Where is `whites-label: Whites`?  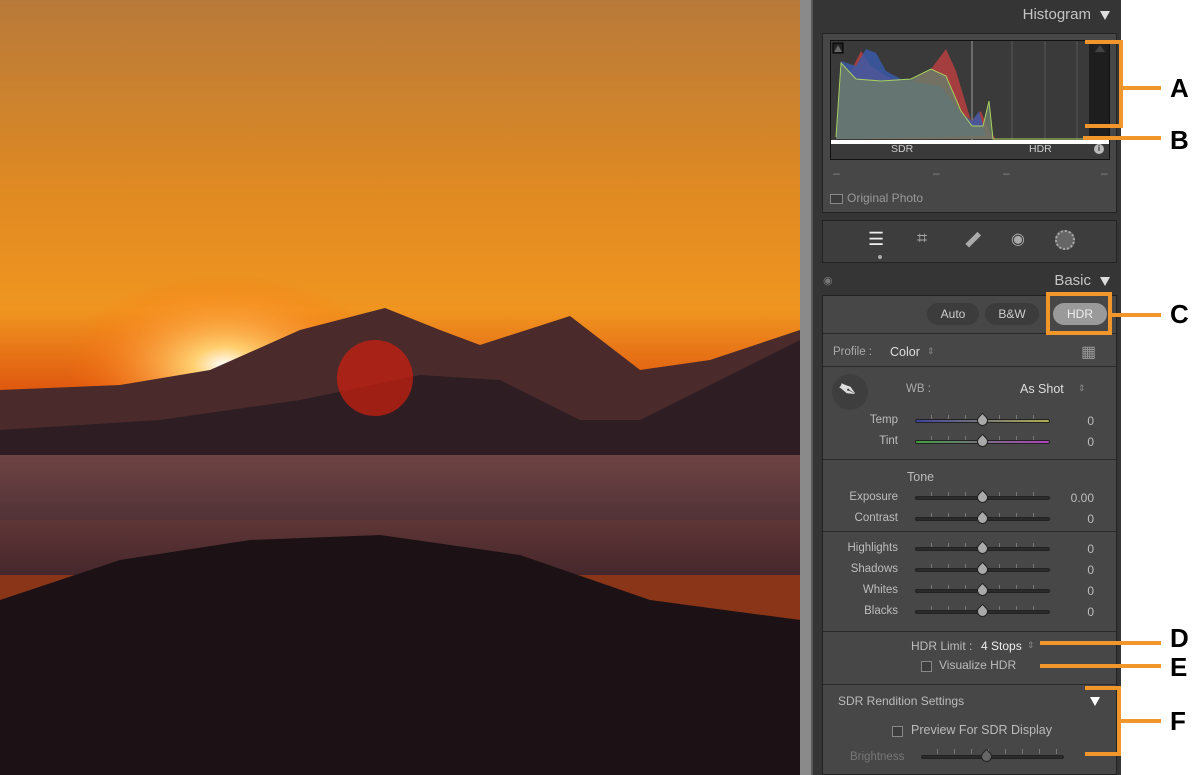
whites-label: Whites is located at coordinates (880, 590).